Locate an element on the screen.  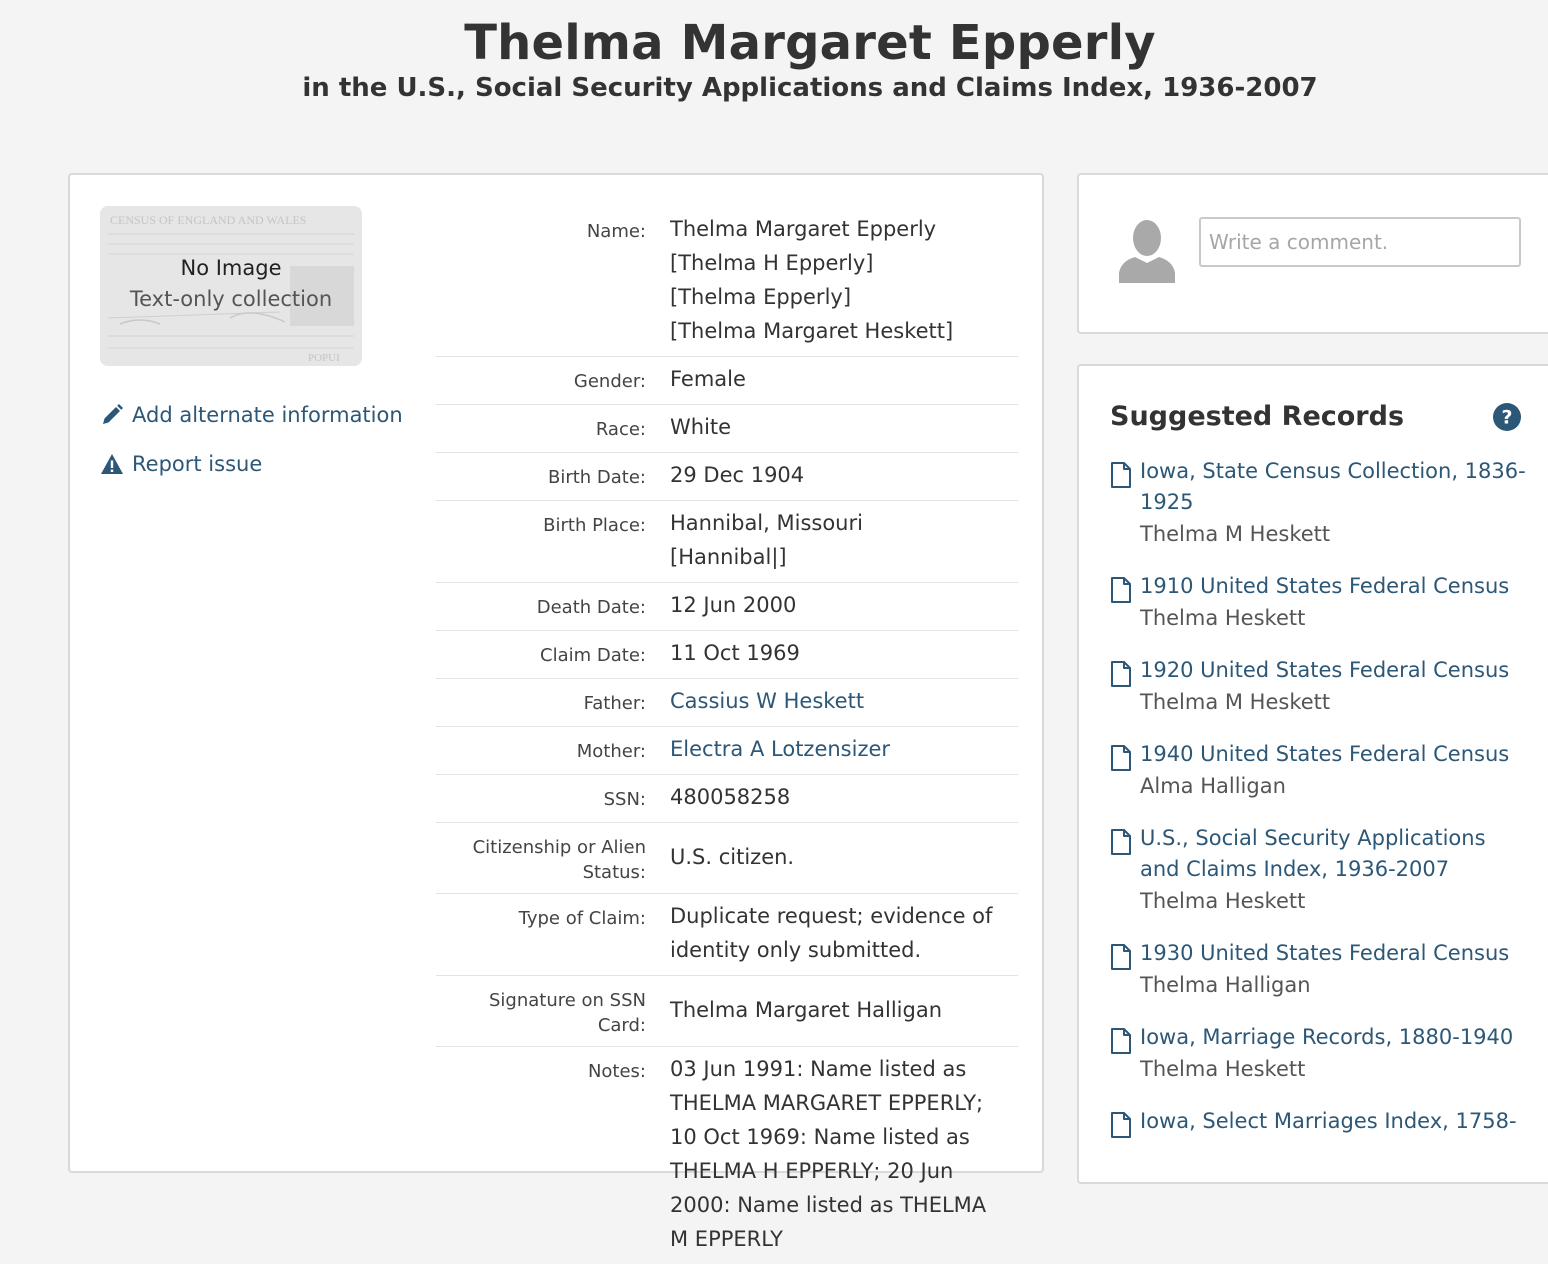
name-primary: Thelma Margaret Epperly is located at coordinates (803, 229).